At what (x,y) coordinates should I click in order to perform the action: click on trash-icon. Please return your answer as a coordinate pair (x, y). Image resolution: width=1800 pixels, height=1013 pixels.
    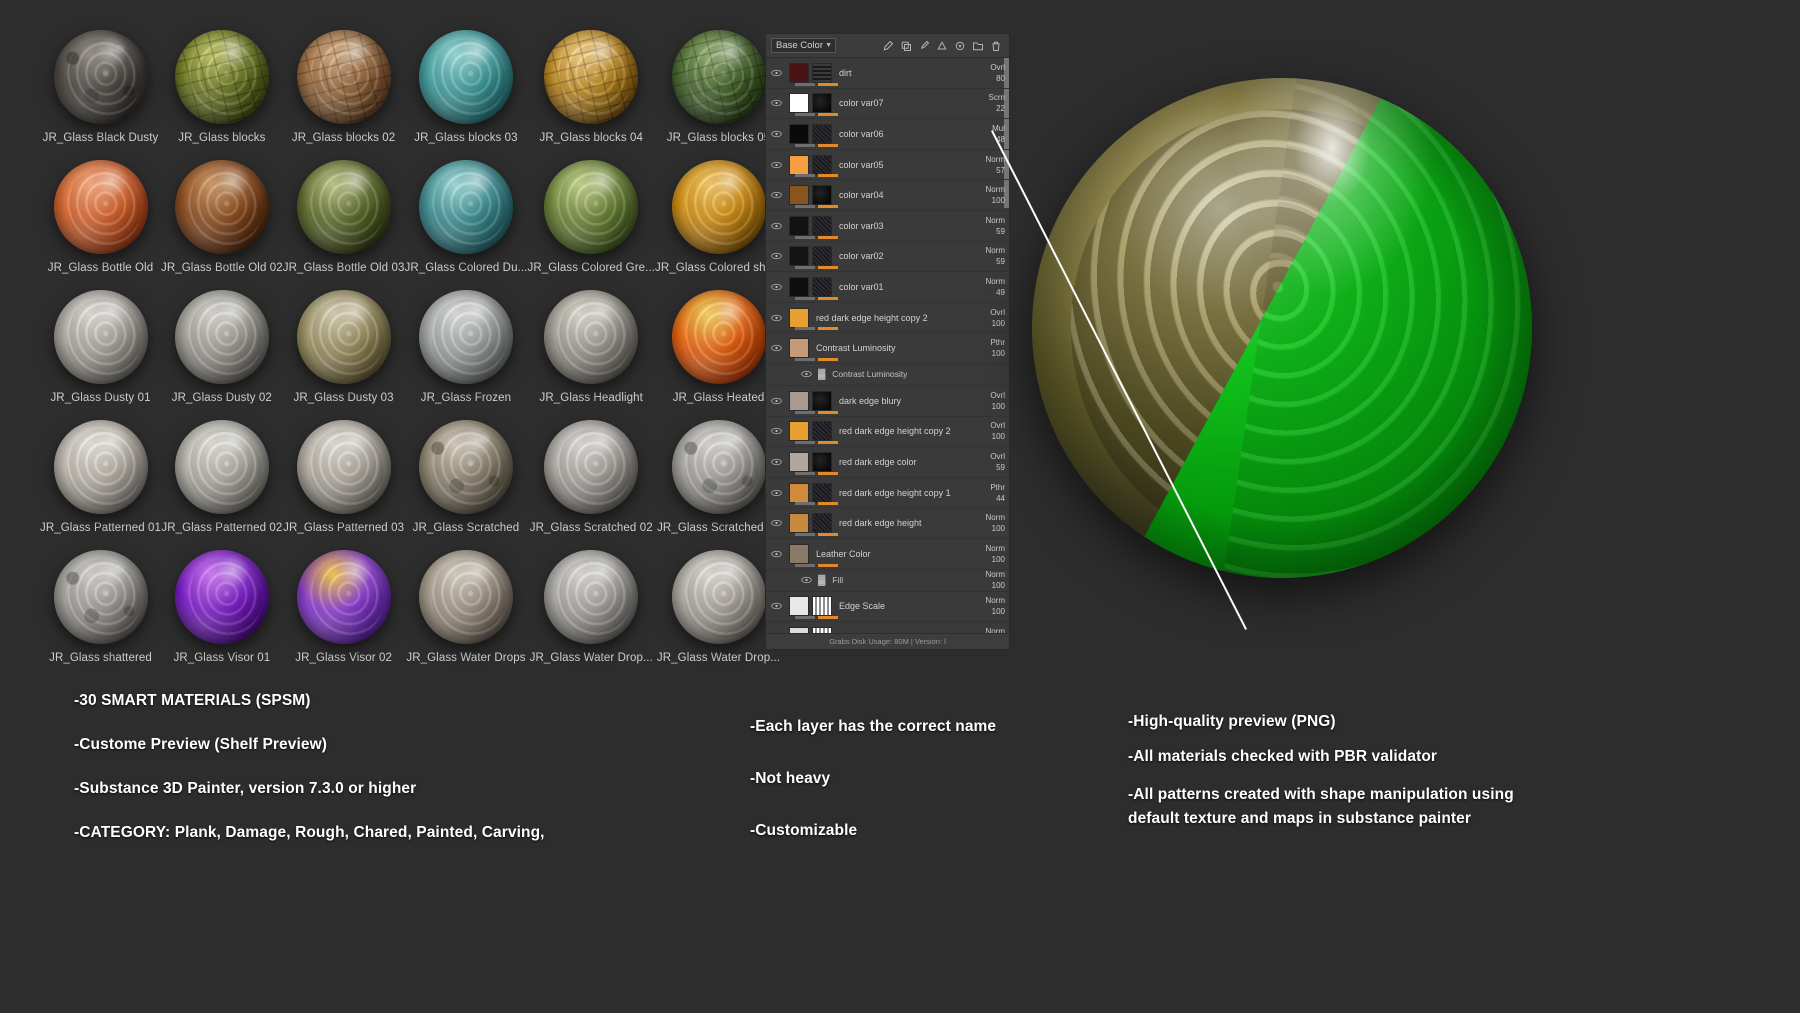
    Looking at the image, I should click on (996, 46).